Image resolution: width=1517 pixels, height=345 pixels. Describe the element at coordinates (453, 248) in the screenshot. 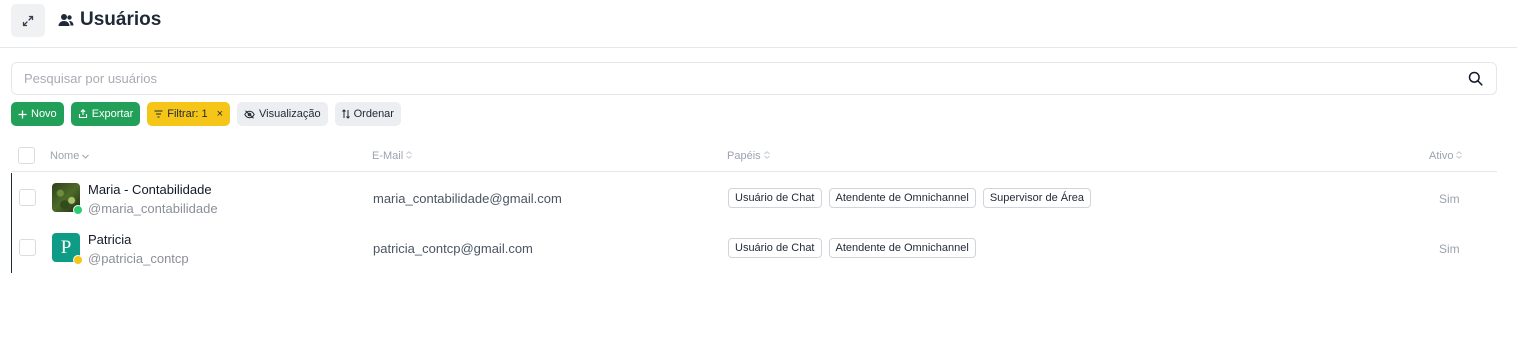

I see `user-email: patricia_contcp@gmail.com` at that location.